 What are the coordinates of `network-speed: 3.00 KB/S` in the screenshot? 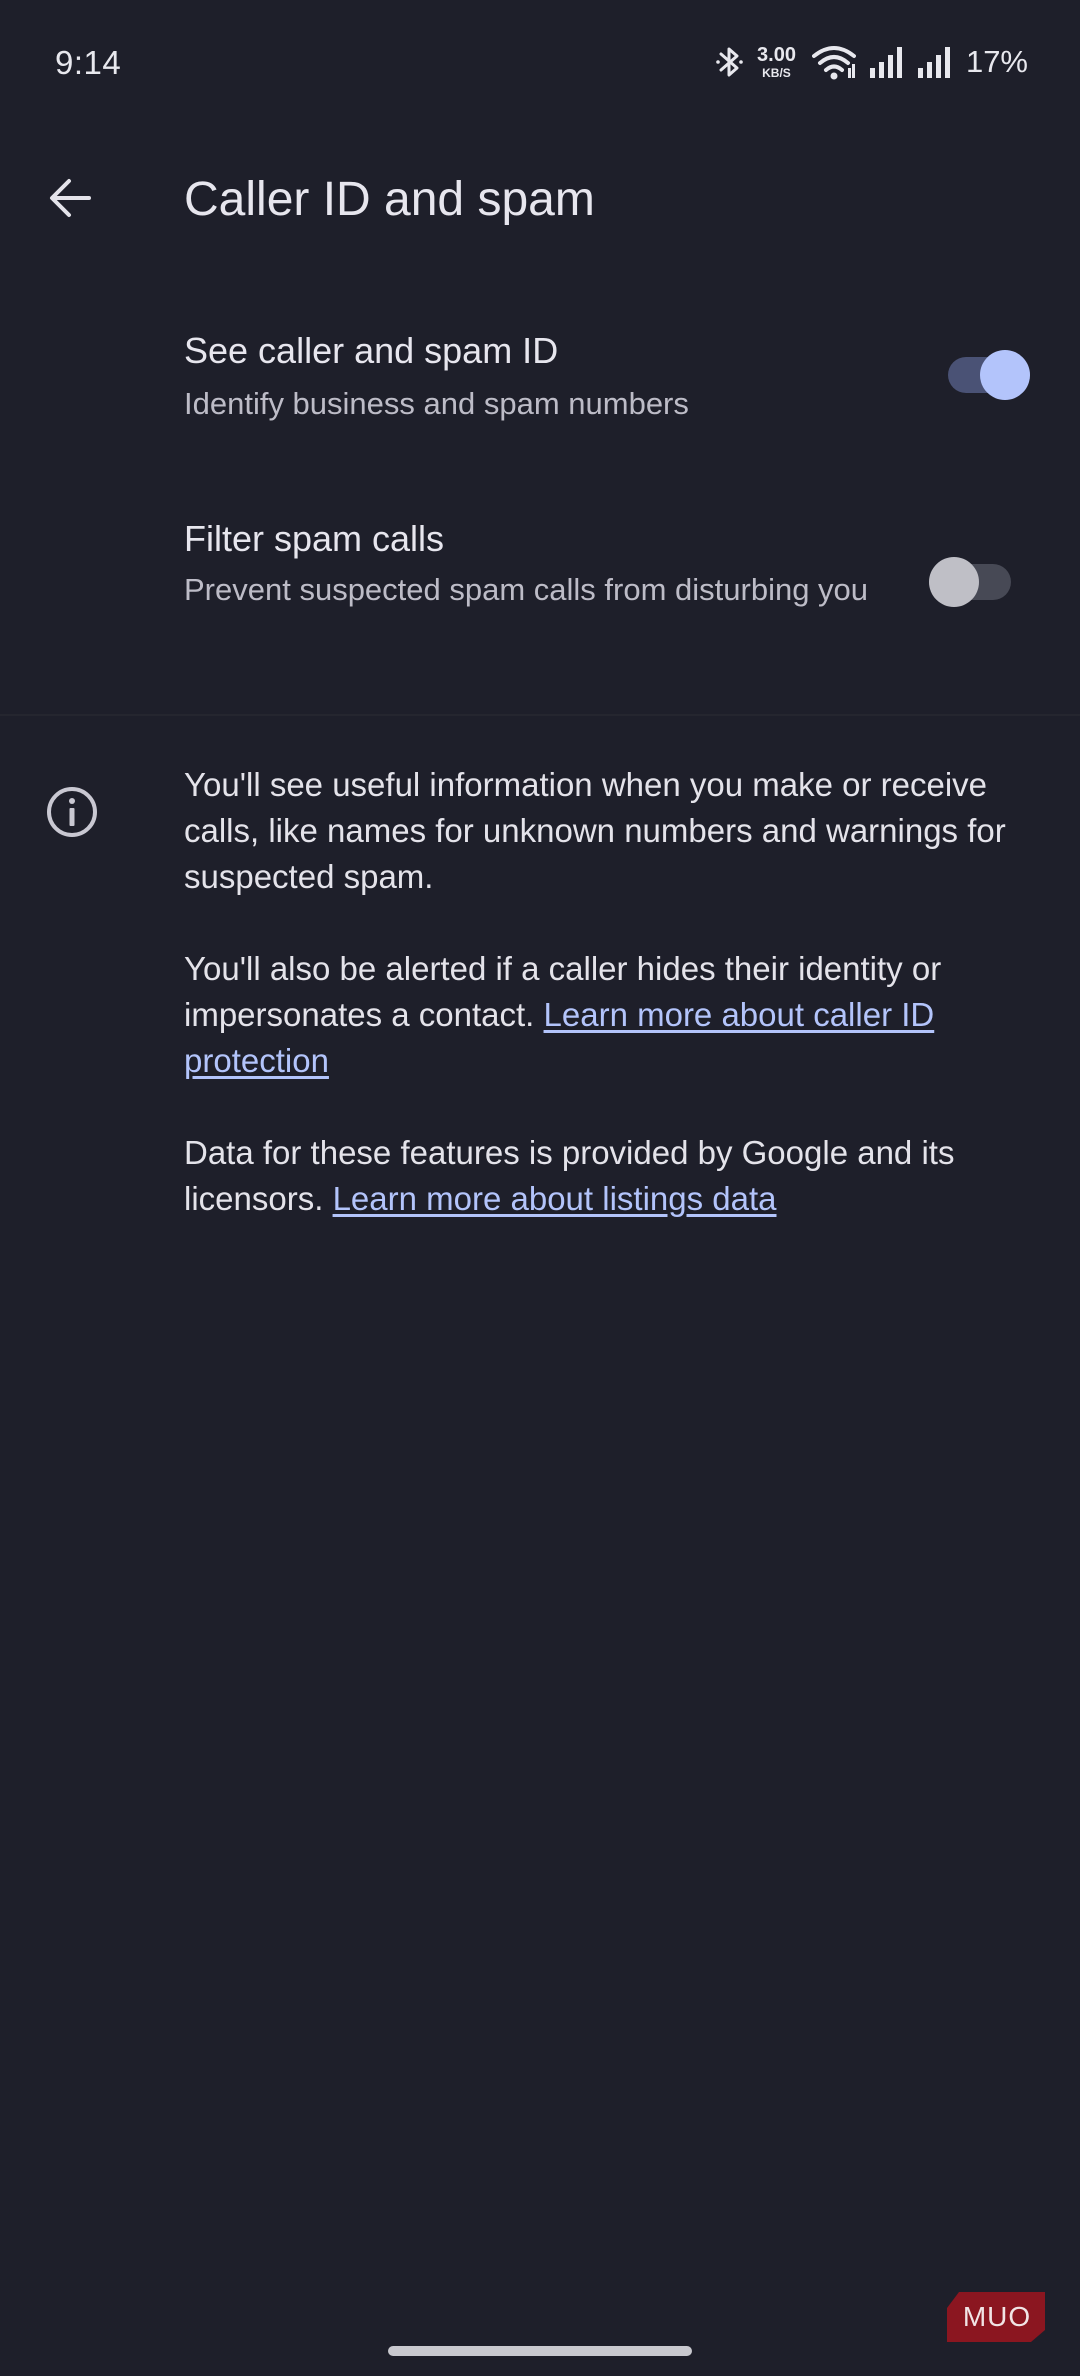 It's located at (776, 62).